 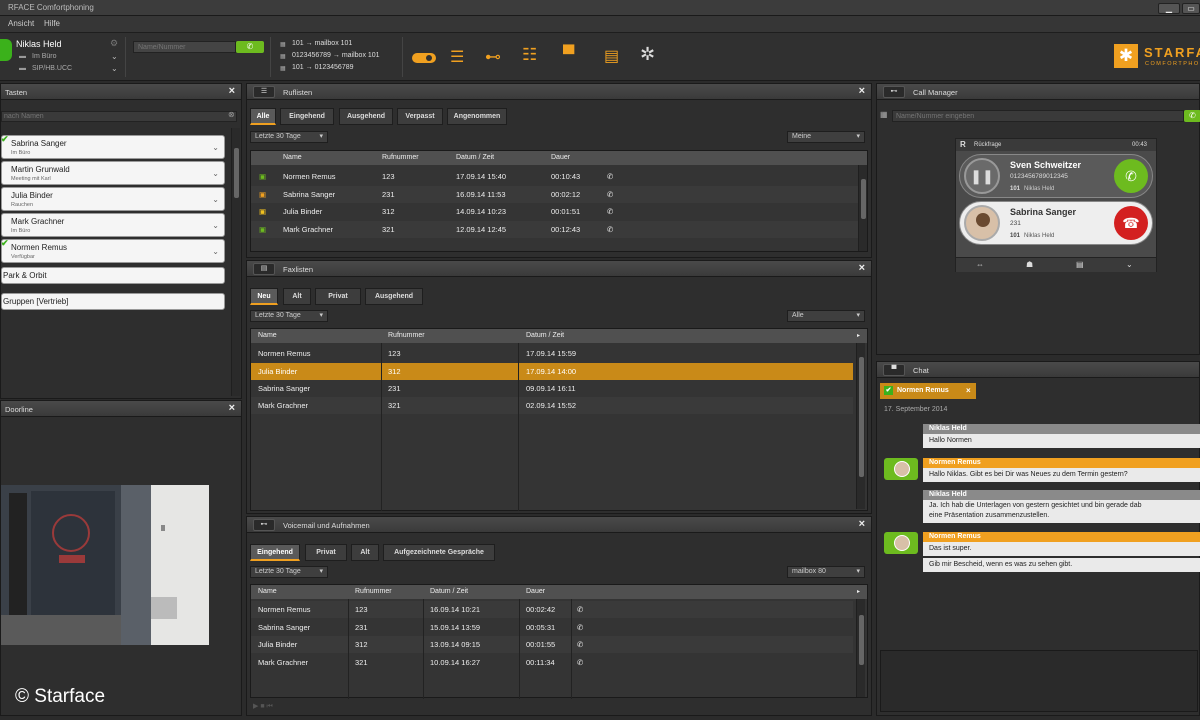 I want to click on table-row-selected: Julia Binder 312 17.09.14 14:00, so click(x=552, y=371).